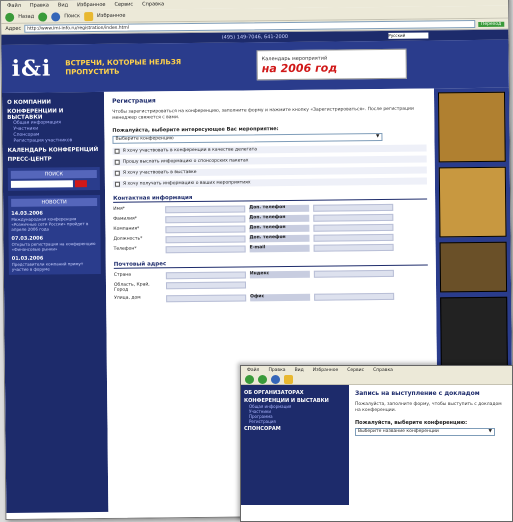  I want to click on zip-input, so click(353, 273).